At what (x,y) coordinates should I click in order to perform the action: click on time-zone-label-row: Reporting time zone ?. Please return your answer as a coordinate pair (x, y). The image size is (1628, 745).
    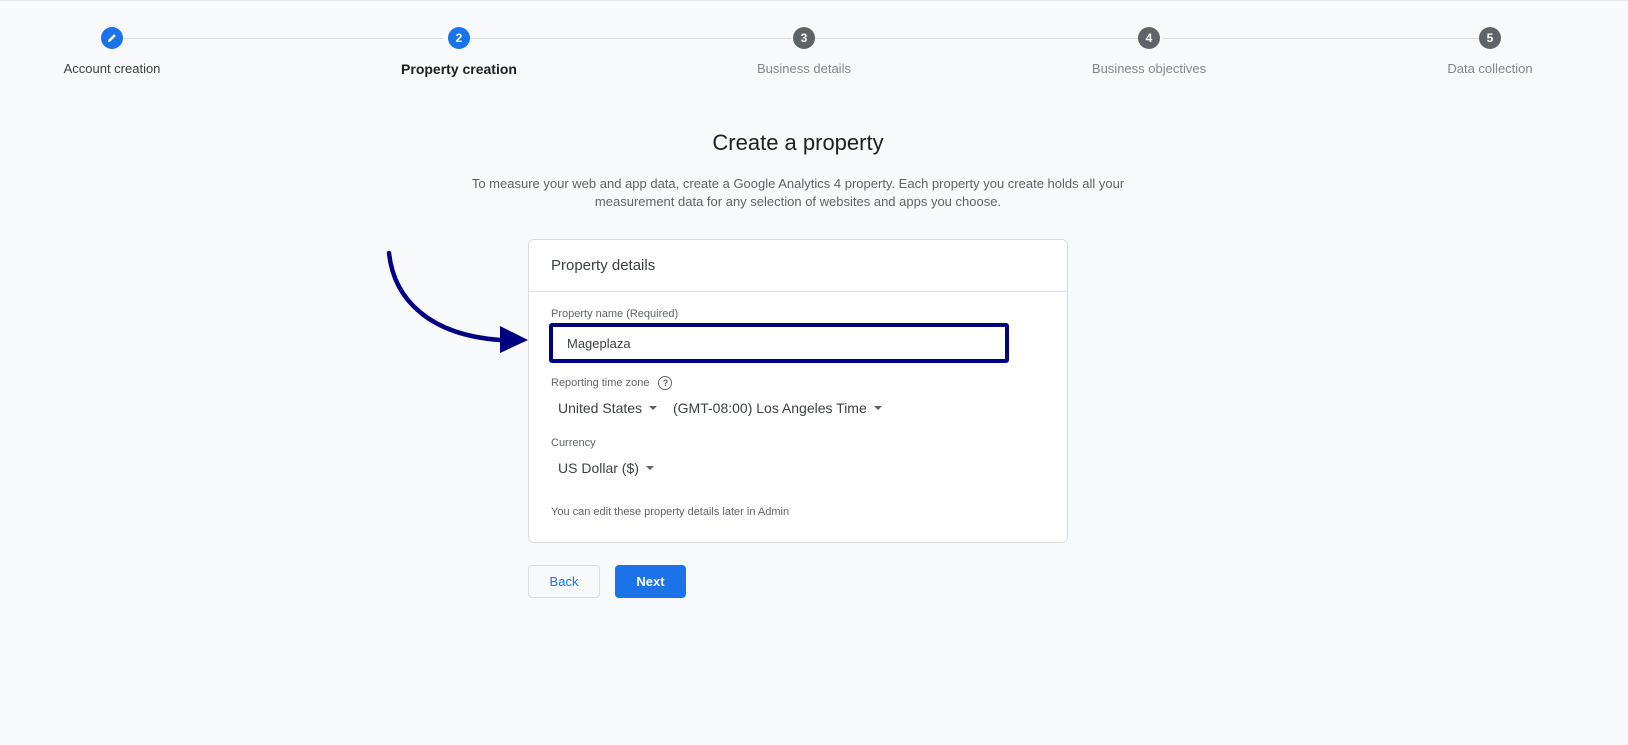
    Looking at the image, I should click on (612, 383).